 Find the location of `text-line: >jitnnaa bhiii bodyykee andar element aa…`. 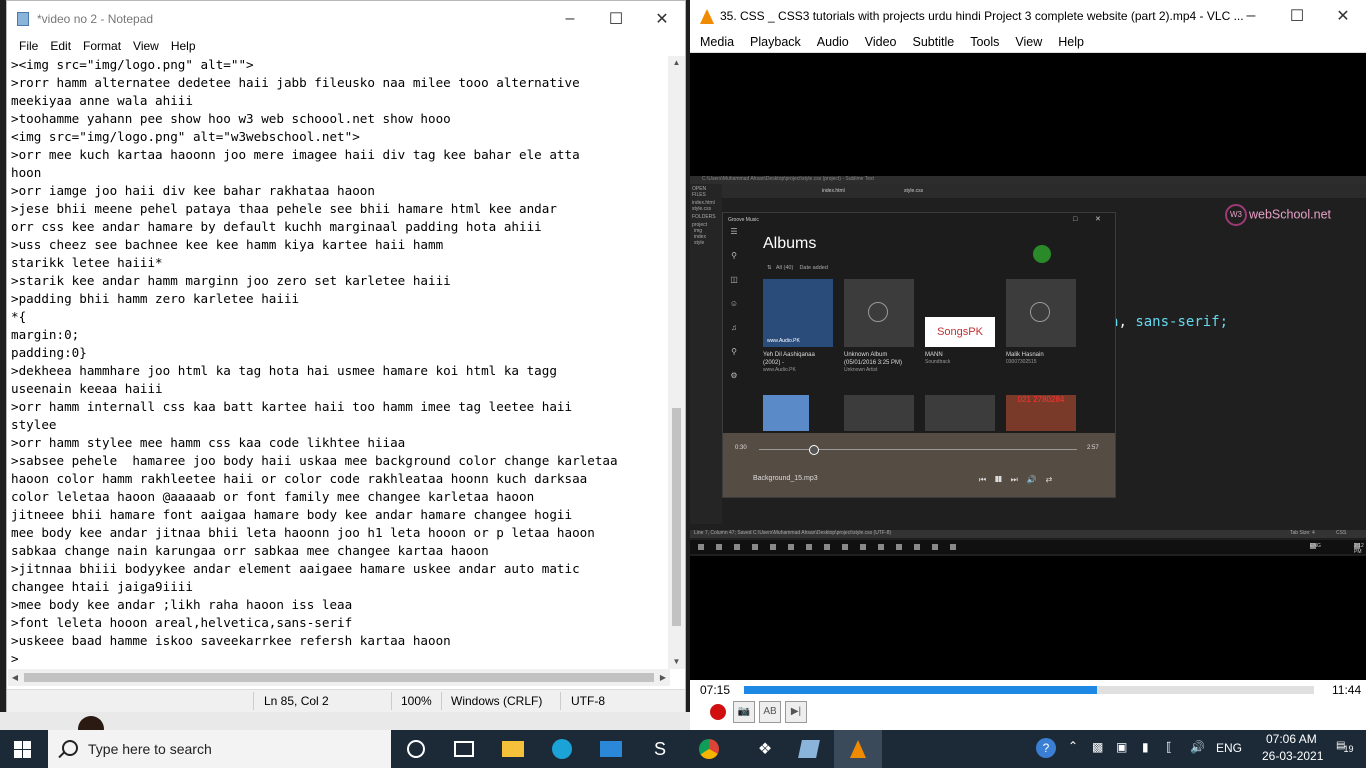

text-line: >jitnnaa bhiii bodyykee andar element aa… is located at coordinates (295, 568).